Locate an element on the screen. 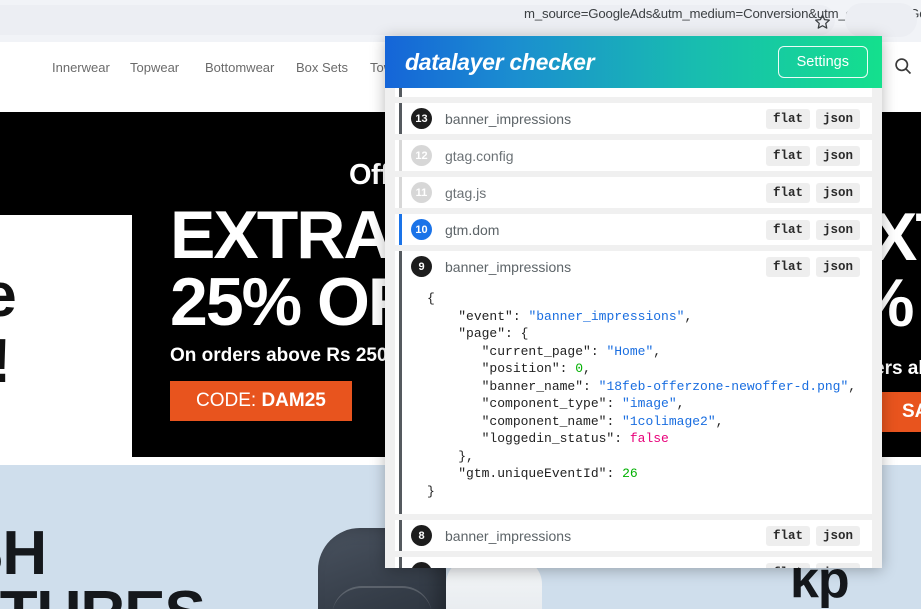  banner-top-word: Off is located at coordinates (369, 175).